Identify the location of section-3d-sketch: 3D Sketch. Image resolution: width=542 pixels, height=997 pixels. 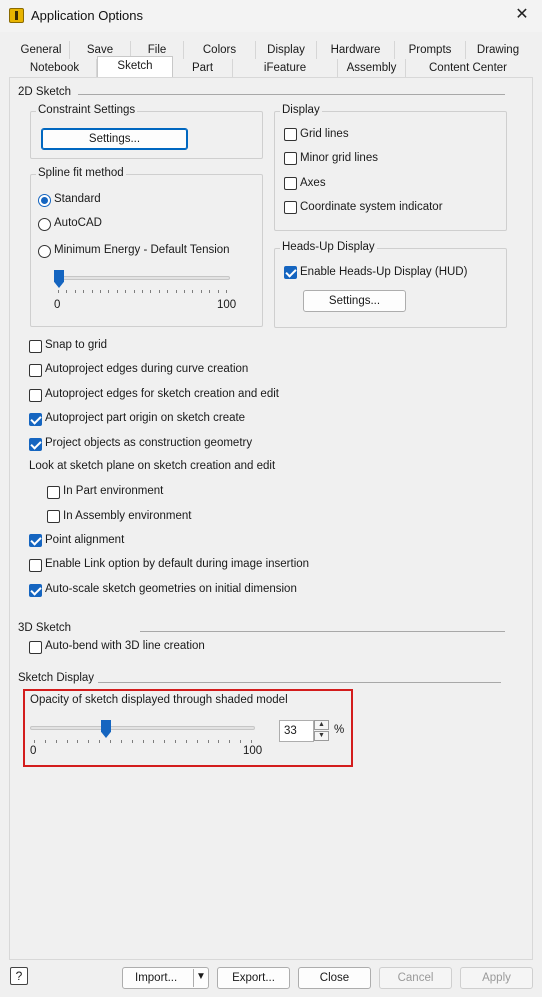
(45, 628).